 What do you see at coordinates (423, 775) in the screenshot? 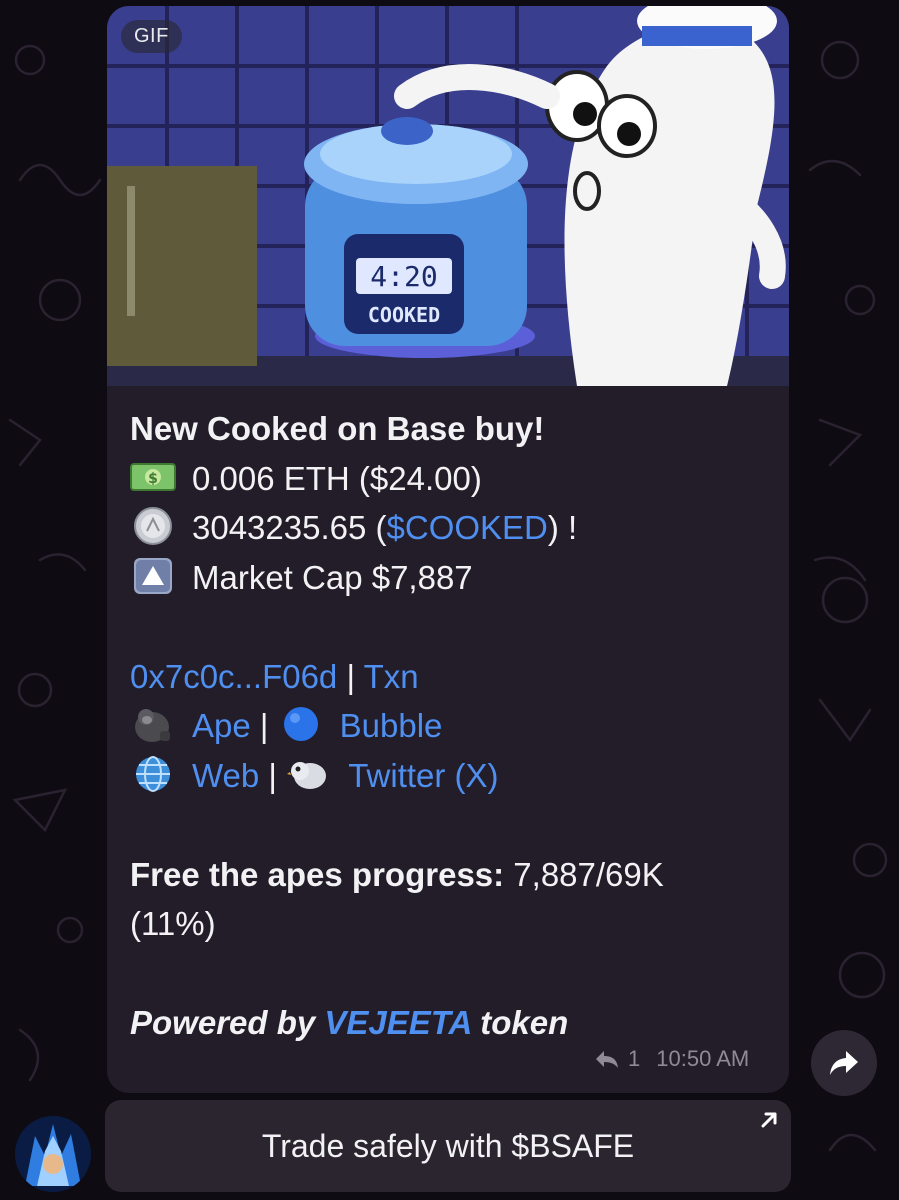
I see `twitter-link: Twitter (X)` at bounding box center [423, 775].